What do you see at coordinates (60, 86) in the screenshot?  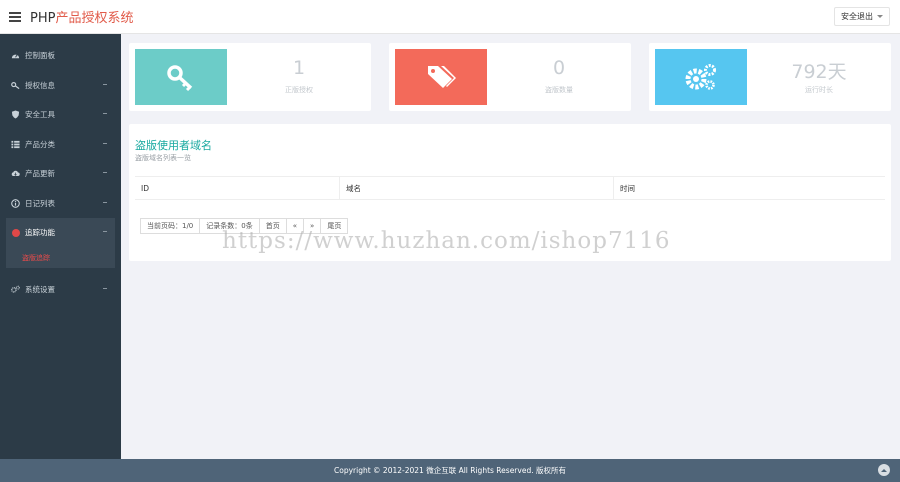 I see `sidebar-item-license-info: 授权信息` at bounding box center [60, 86].